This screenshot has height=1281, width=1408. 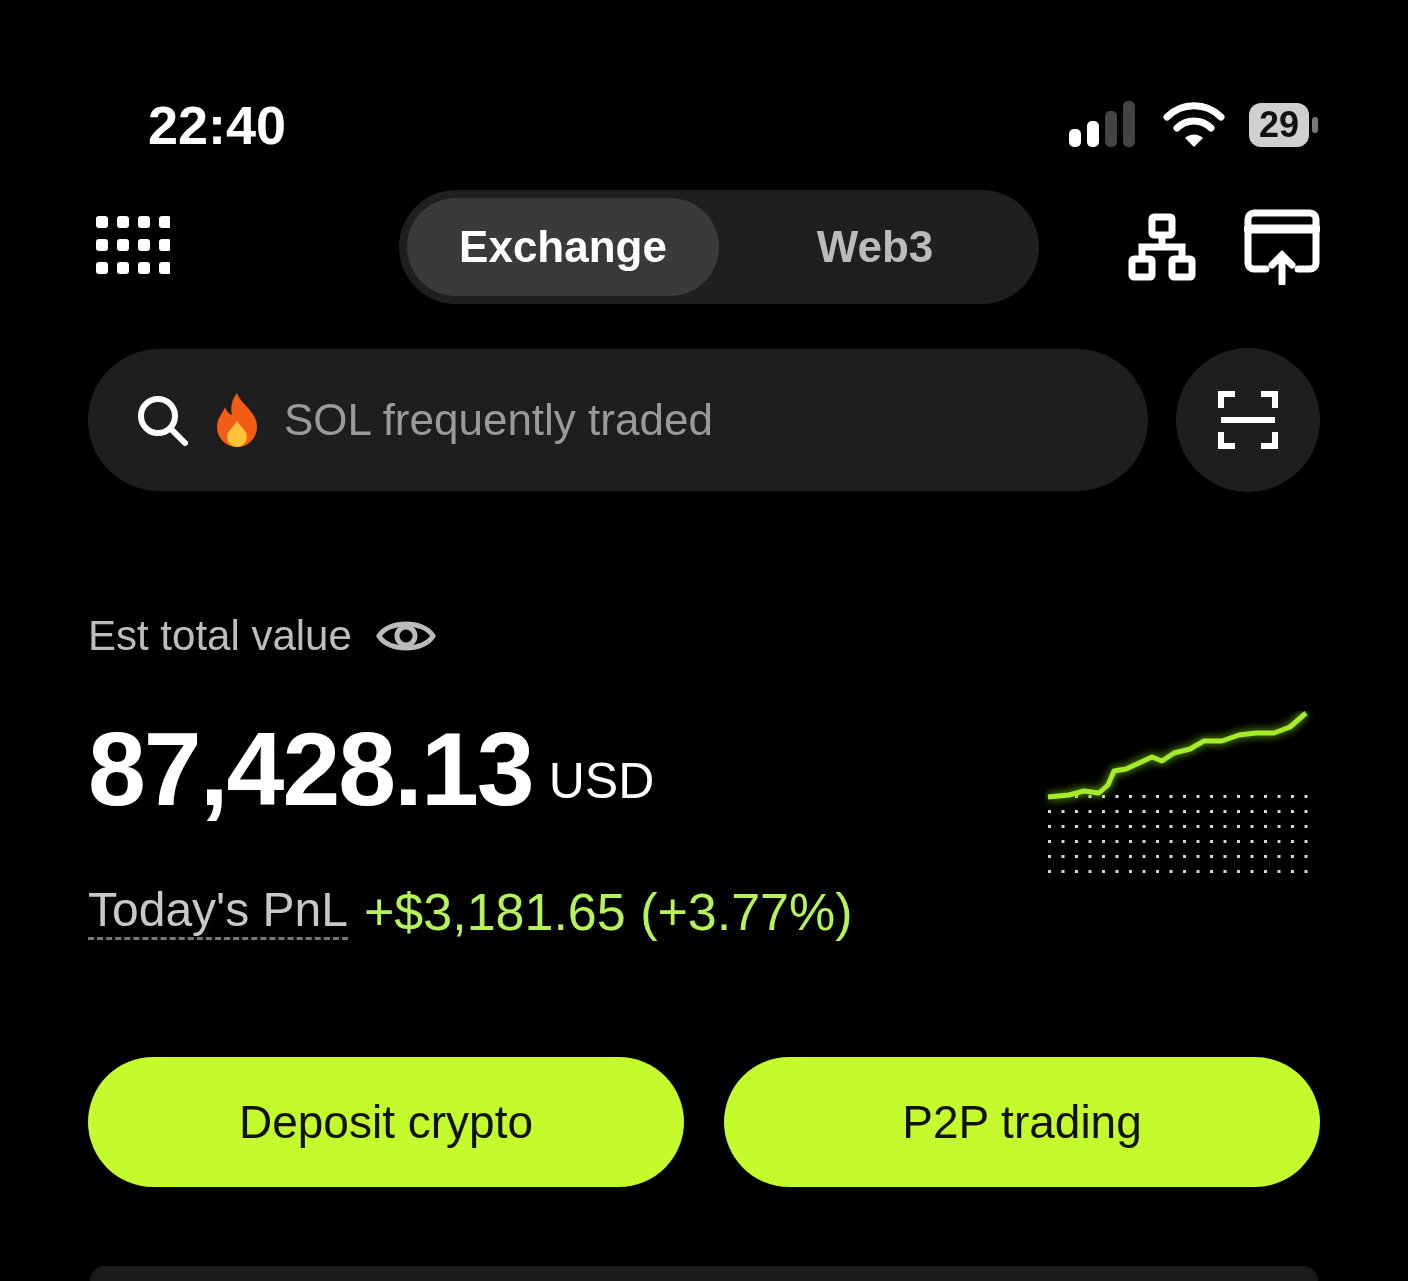 What do you see at coordinates (601, 781) in the screenshot?
I see `currency-label: USD` at bounding box center [601, 781].